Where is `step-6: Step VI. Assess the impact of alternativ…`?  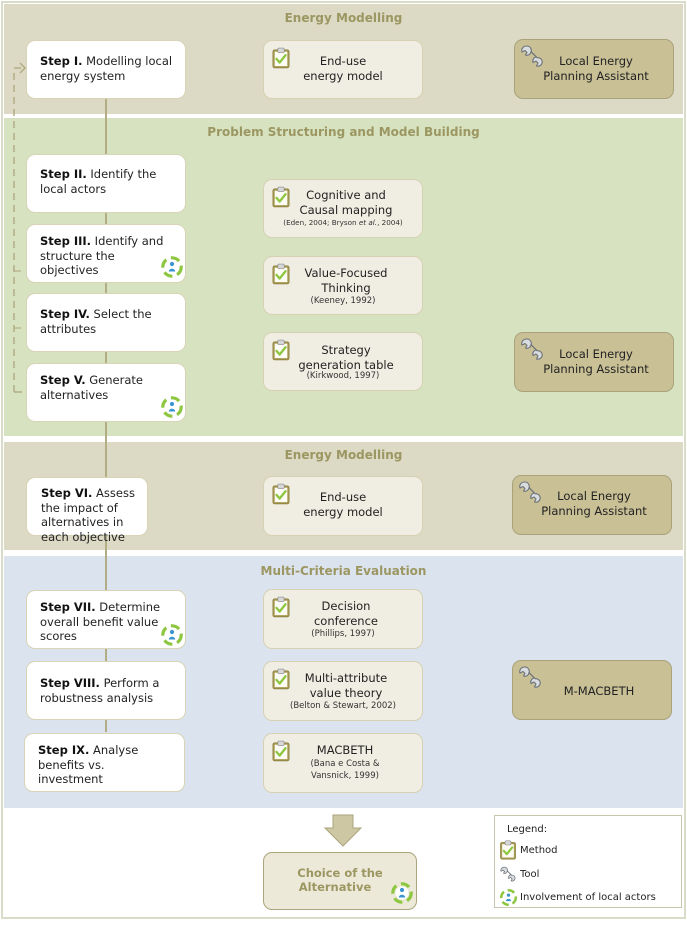
step-6: Step VI. Assess the impact of alternativ… is located at coordinates (87, 510).